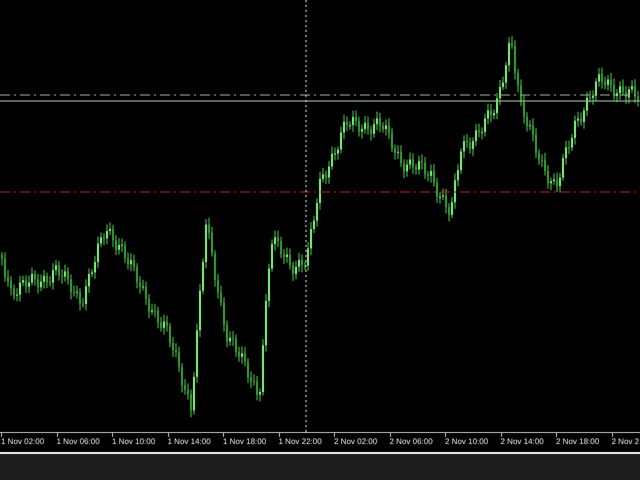 The width and height of the screenshot is (640, 480). Describe the element at coordinates (356, 441) in the screenshot. I see `time-axis-label: 2 Nov 02:00` at that location.